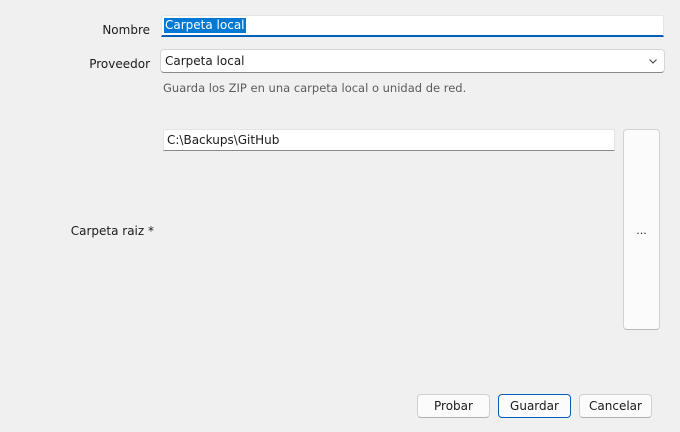  What do you see at coordinates (126, 30) in the screenshot?
I see `name-label: Nombre` at bounding box center [126, 30].